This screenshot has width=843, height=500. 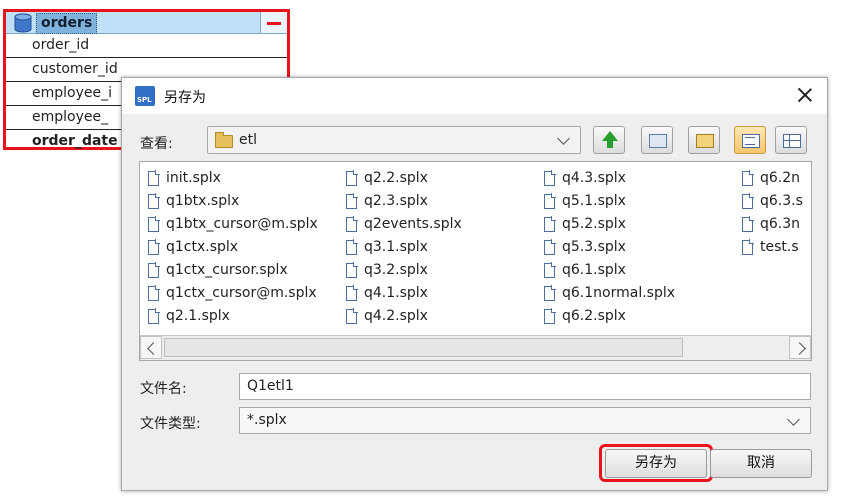 What do you see at coordinates (656, 463) in the screenshot?
I see `save-button: 另存为` at bounding box center [656, 463].